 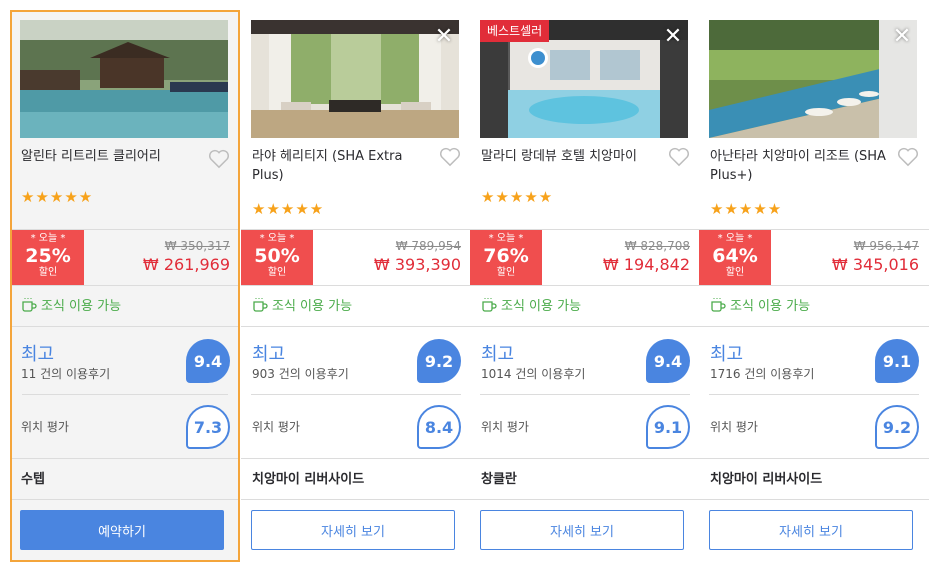 I want to click on discount-badge: * 오늘 * 64% 할인, so click(x=735, y=257).